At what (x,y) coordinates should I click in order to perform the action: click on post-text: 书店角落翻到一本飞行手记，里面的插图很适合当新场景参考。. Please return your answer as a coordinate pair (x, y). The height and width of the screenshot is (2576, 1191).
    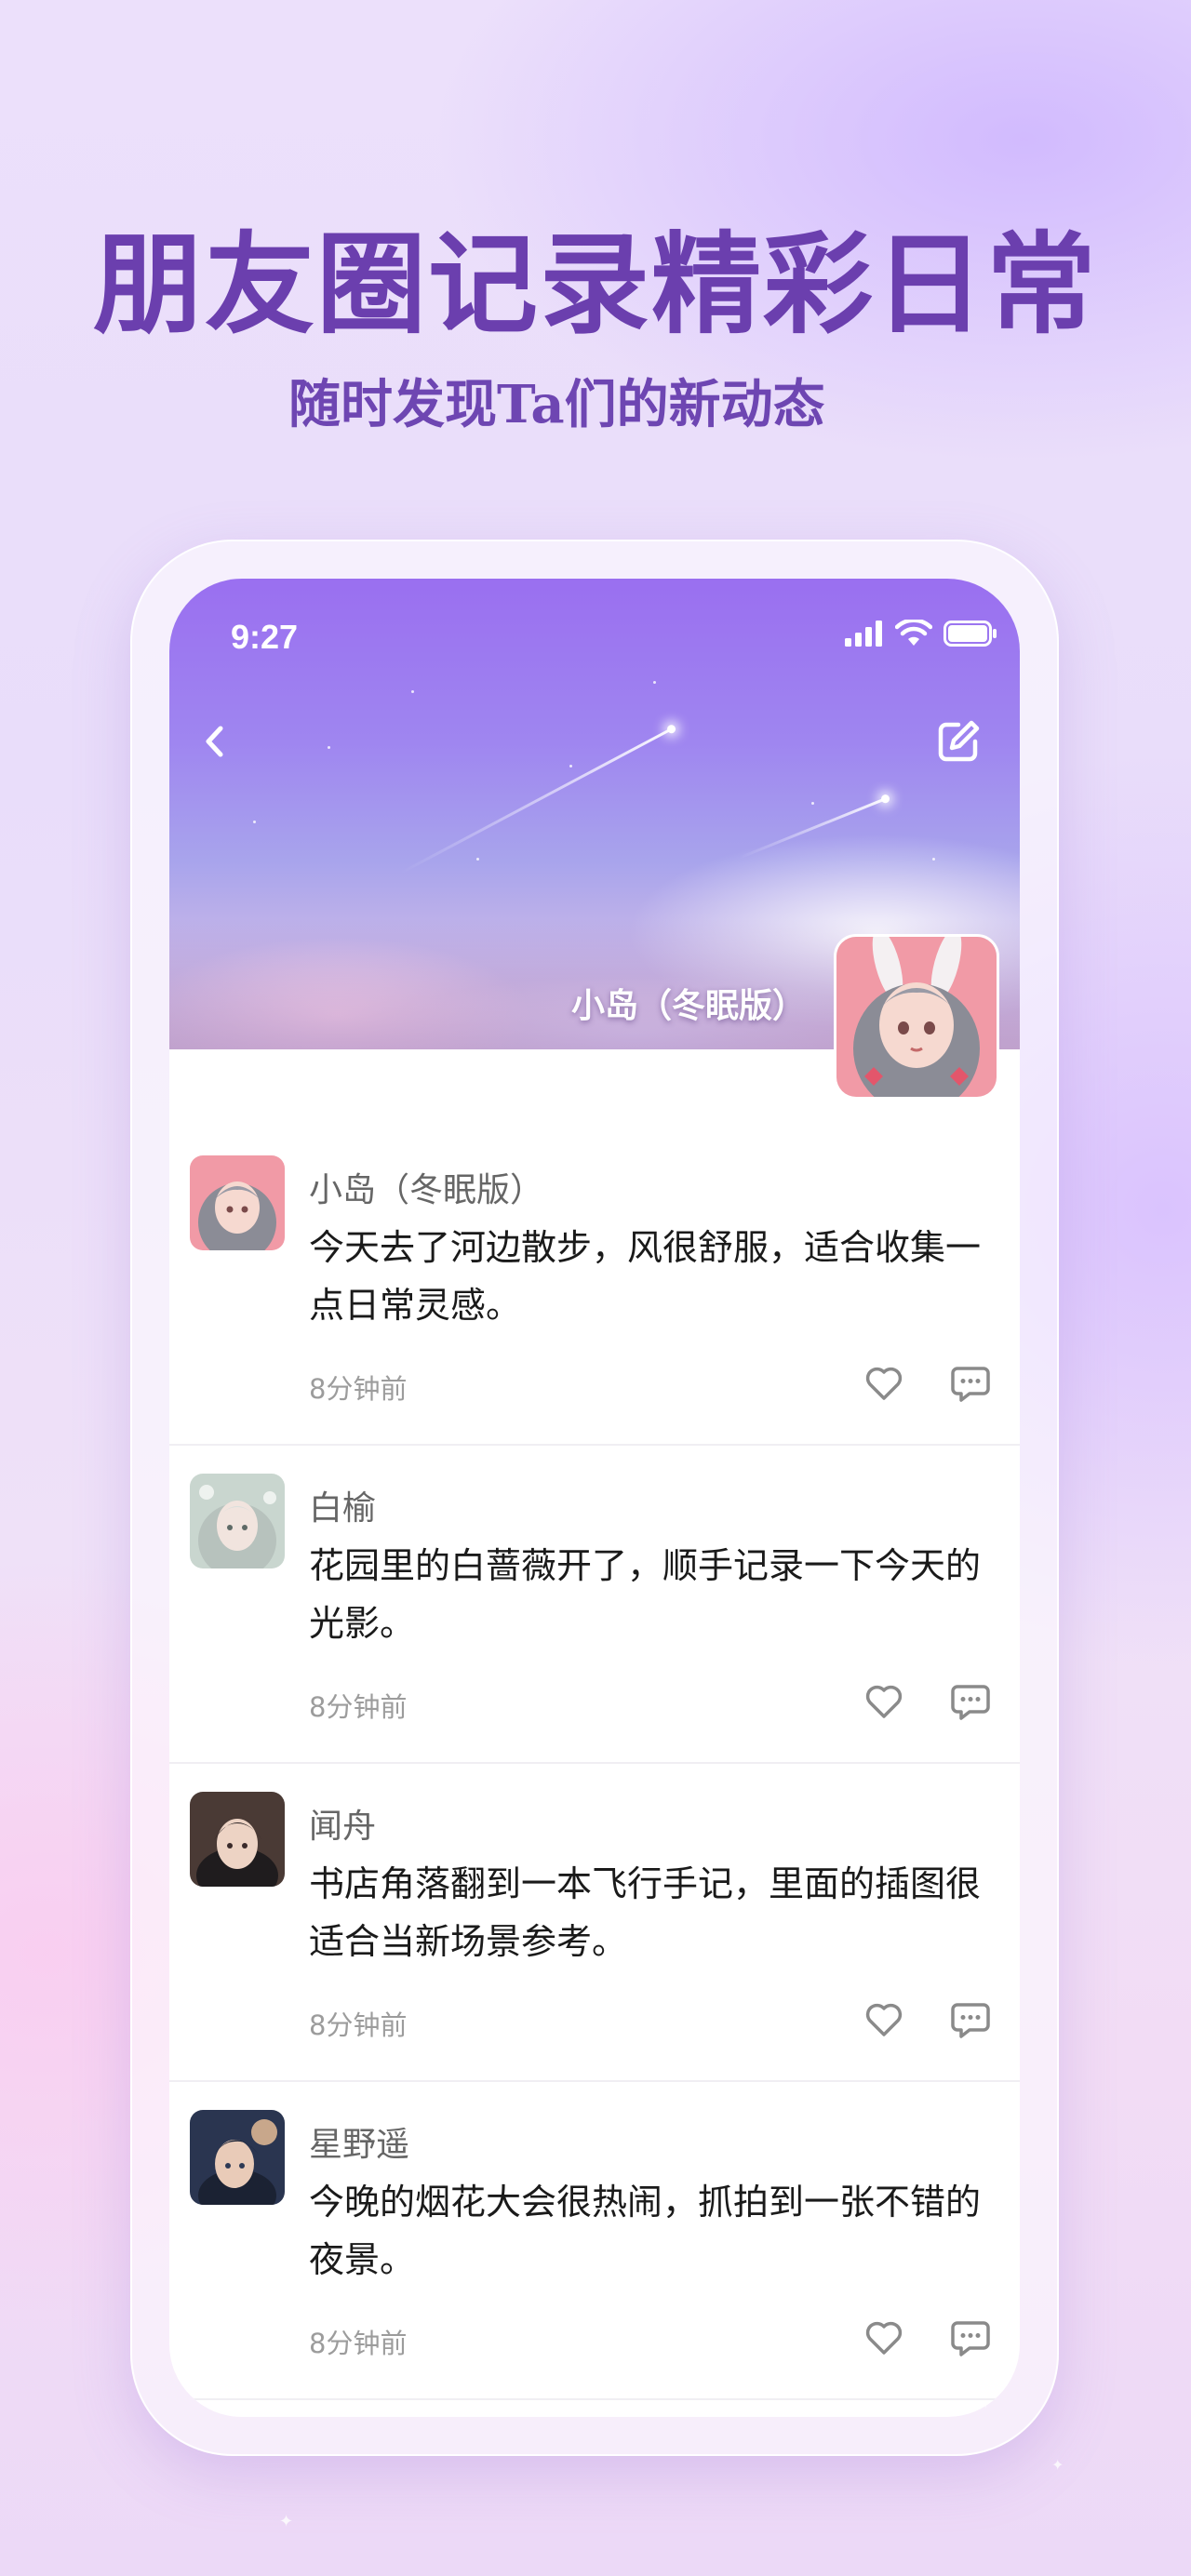
    Looking at the image, I should click on (645, 1912).